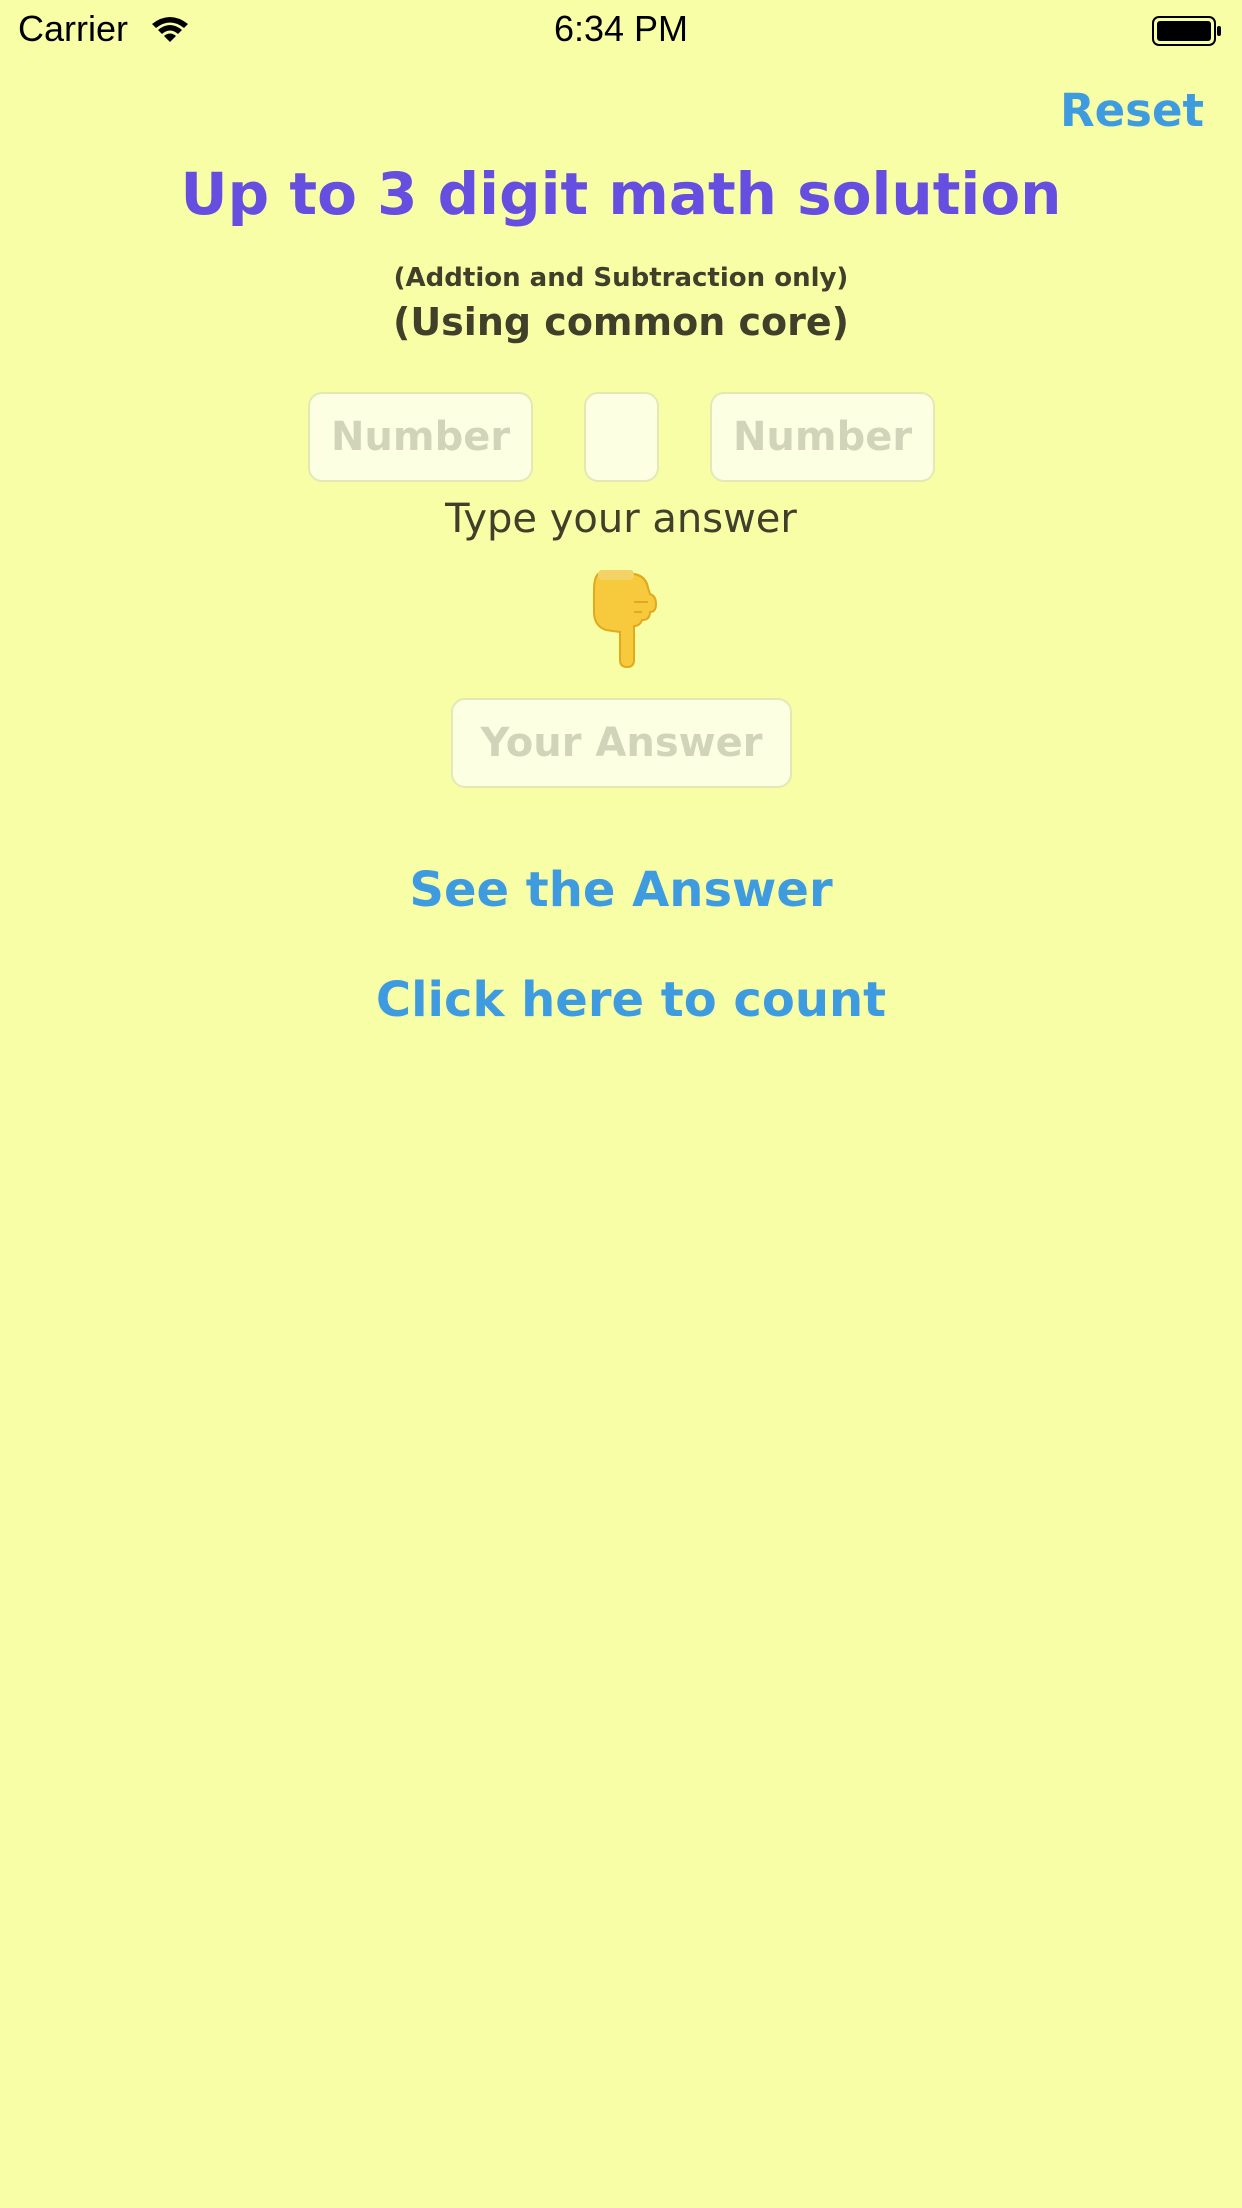  I want to click on status-time: 6:34 PM, so click(621, 28).